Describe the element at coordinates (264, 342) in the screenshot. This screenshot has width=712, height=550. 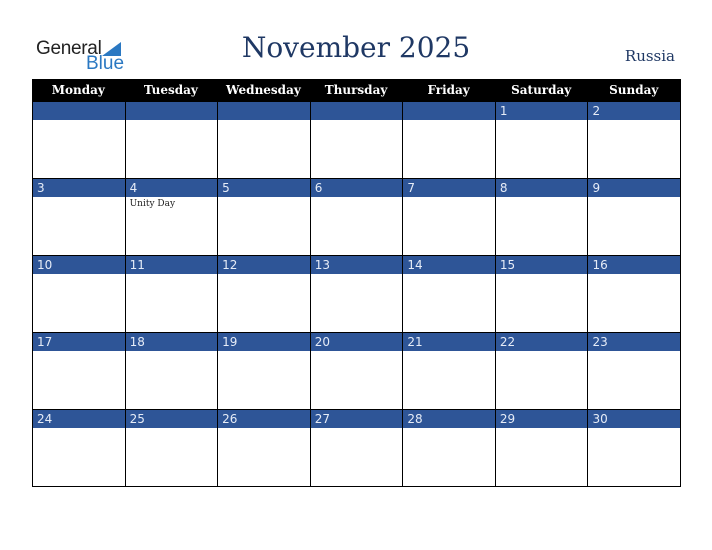
I see `day-number: 19` at that location.